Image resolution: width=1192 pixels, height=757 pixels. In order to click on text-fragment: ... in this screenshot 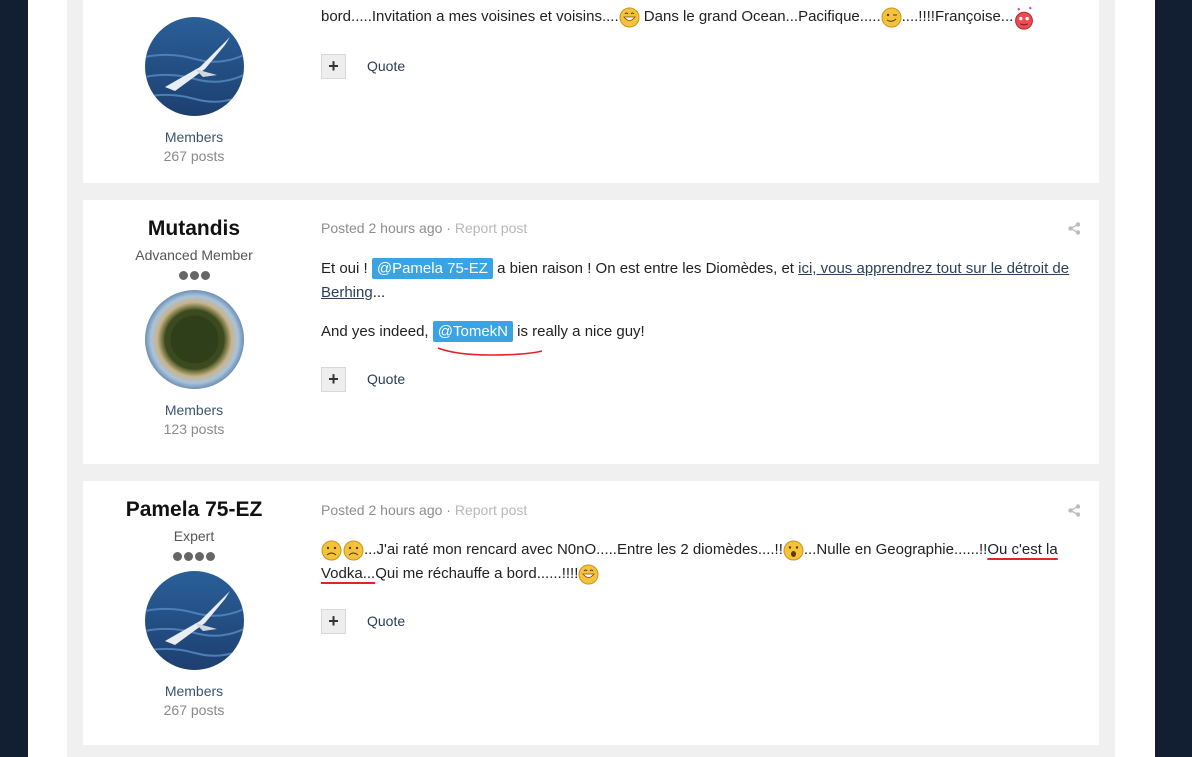, I will do `click(379, 292)`.